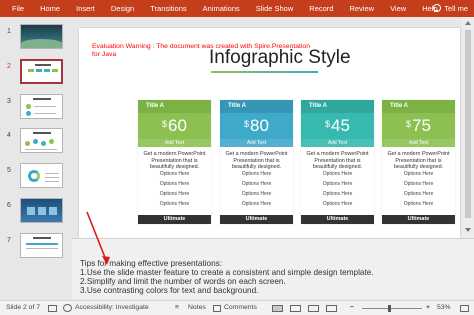  Describe the element at coordinates (468, 230) in the screenshot. I see `scroll-down-icon` at that location.